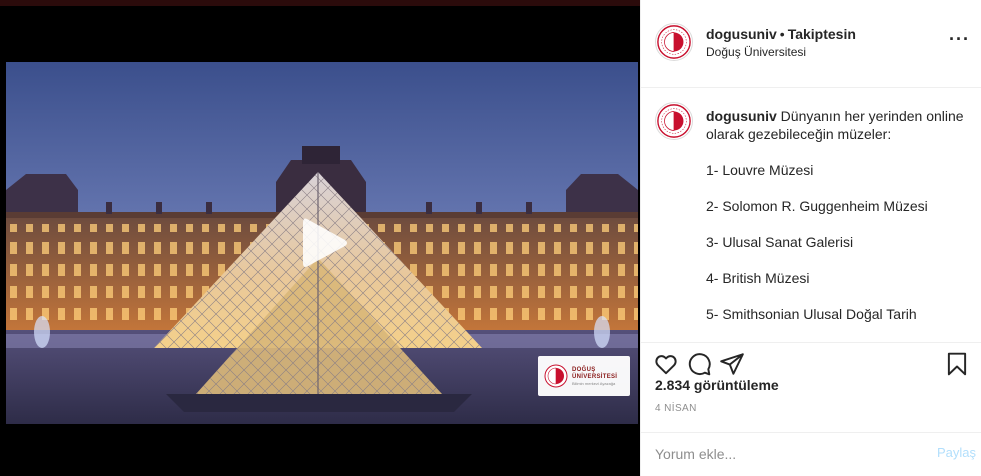  What do you see at coordinates (780, 242) in the screenshot?
I see `list-item: 3- Ulusal Sanat Galerisi` at bounding box center [780, 242].